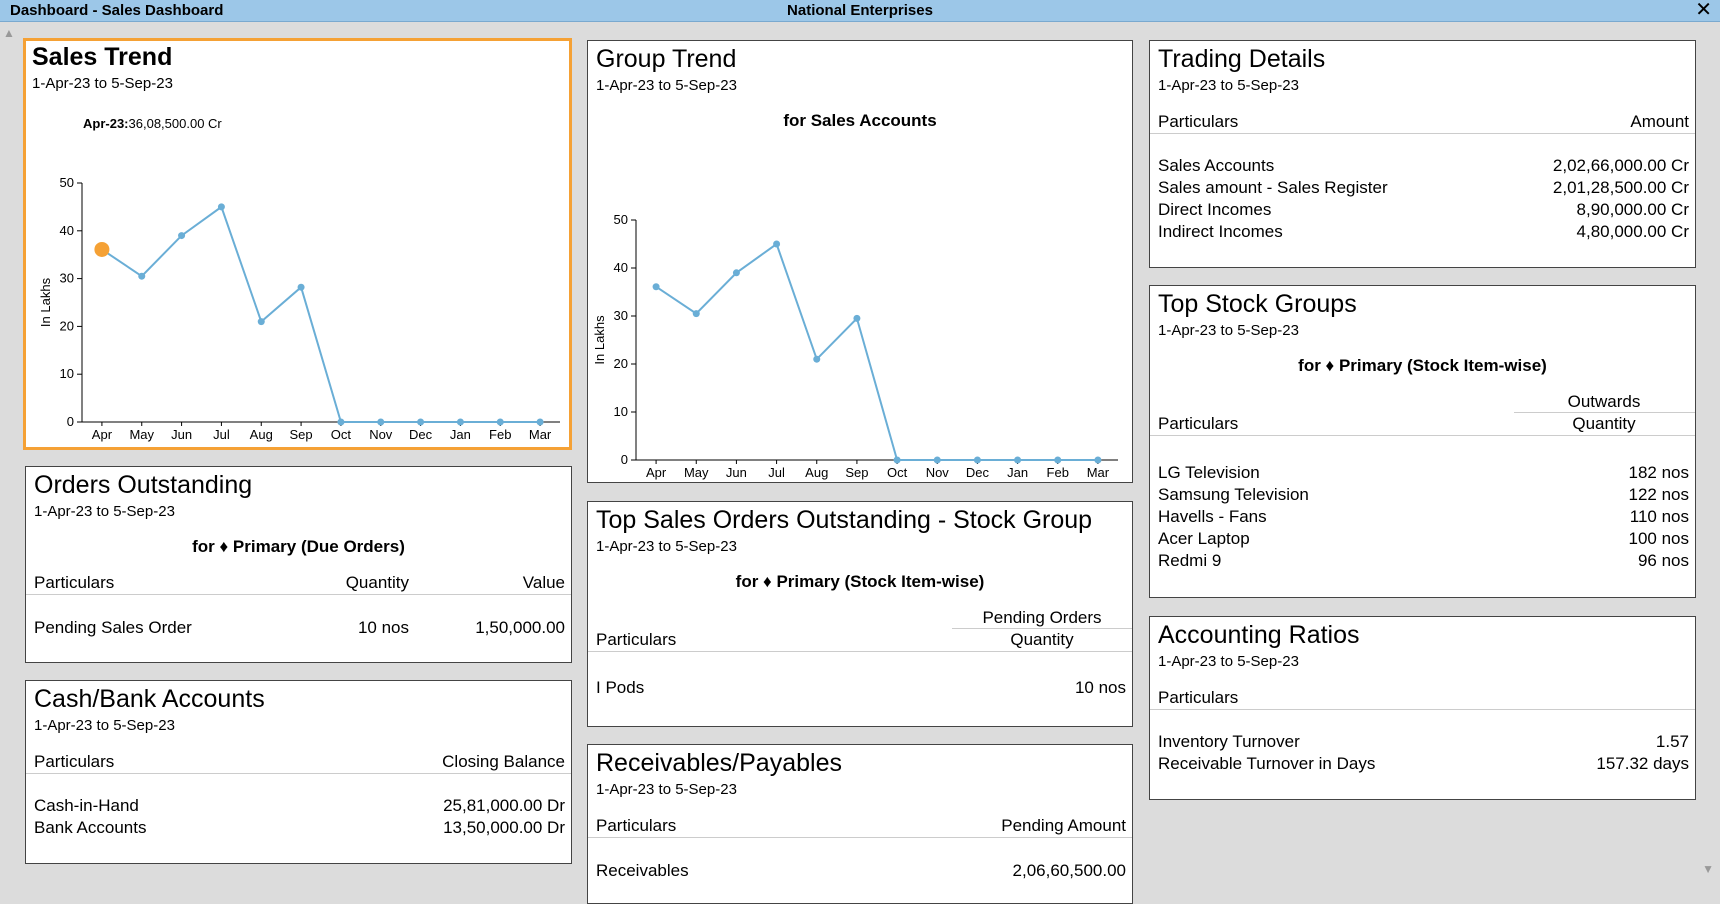  What do you see at coordinates (1423, 743) in the screenshot?
I see `table-row: Inventory Turnover 1.57` at bounding box center [1423, 743].